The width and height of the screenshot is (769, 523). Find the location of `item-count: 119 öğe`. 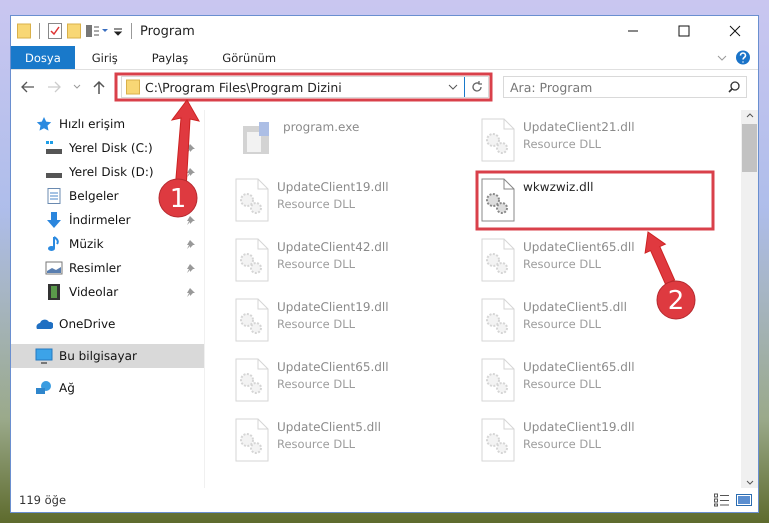

item-count: 119 öğe is located at coordinates (43, 500).